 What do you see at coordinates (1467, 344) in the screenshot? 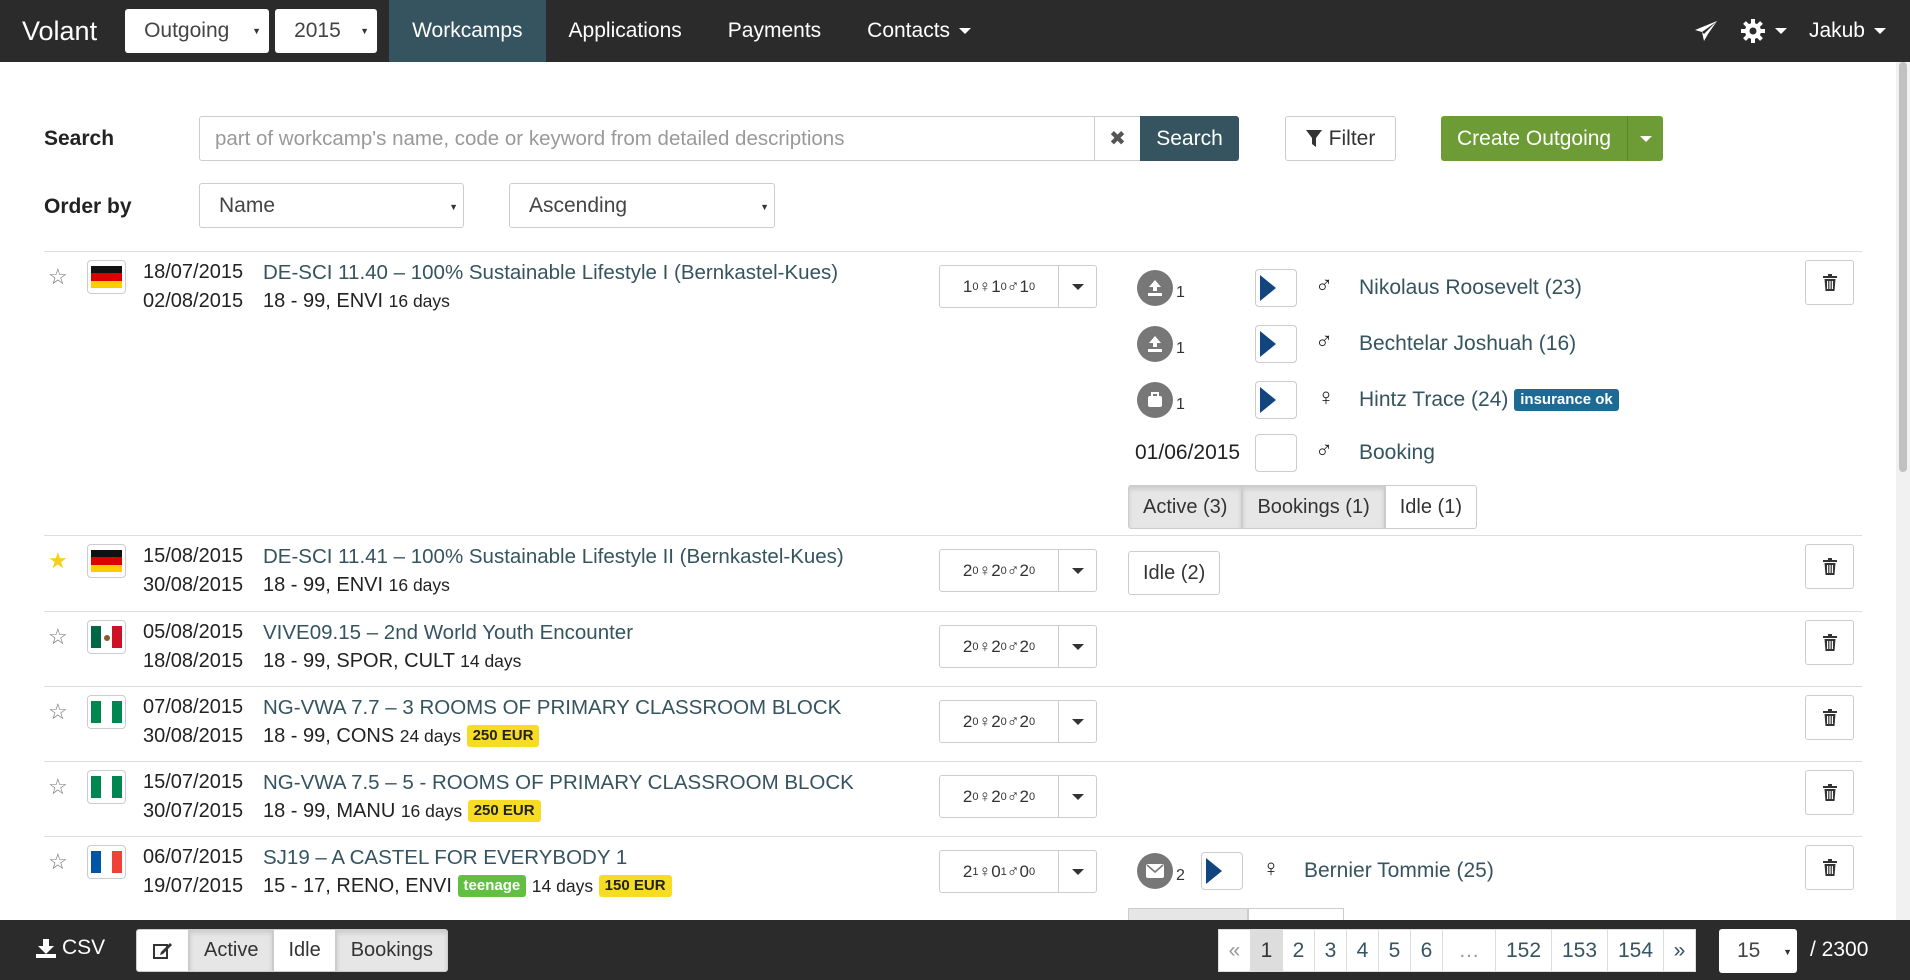
I see `applicant-name-link: Bechtelar Joshuah (16)` at bounding box center [1467, 344].